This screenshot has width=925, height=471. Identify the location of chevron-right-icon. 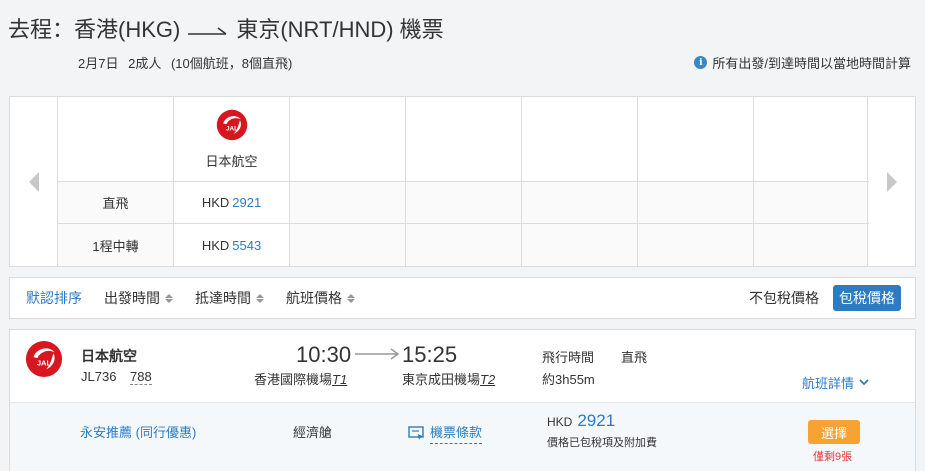
(891, 181).